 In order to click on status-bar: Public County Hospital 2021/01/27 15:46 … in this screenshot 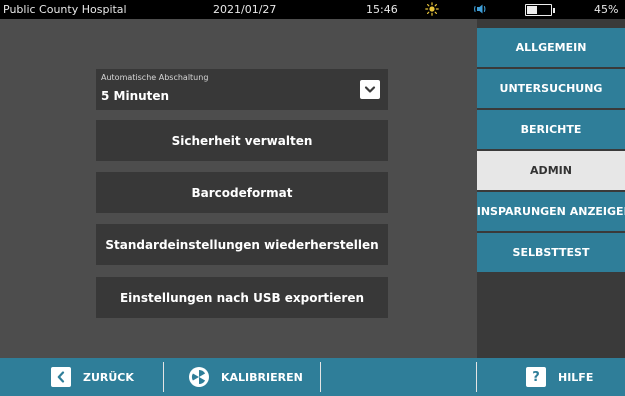, I will do `click(312, 9)`.